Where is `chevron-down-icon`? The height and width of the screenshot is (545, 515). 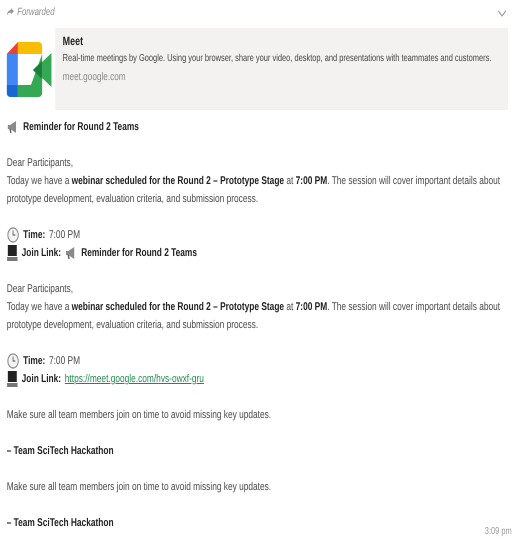
chevron-down-icon is located at coordinates (502, 14).